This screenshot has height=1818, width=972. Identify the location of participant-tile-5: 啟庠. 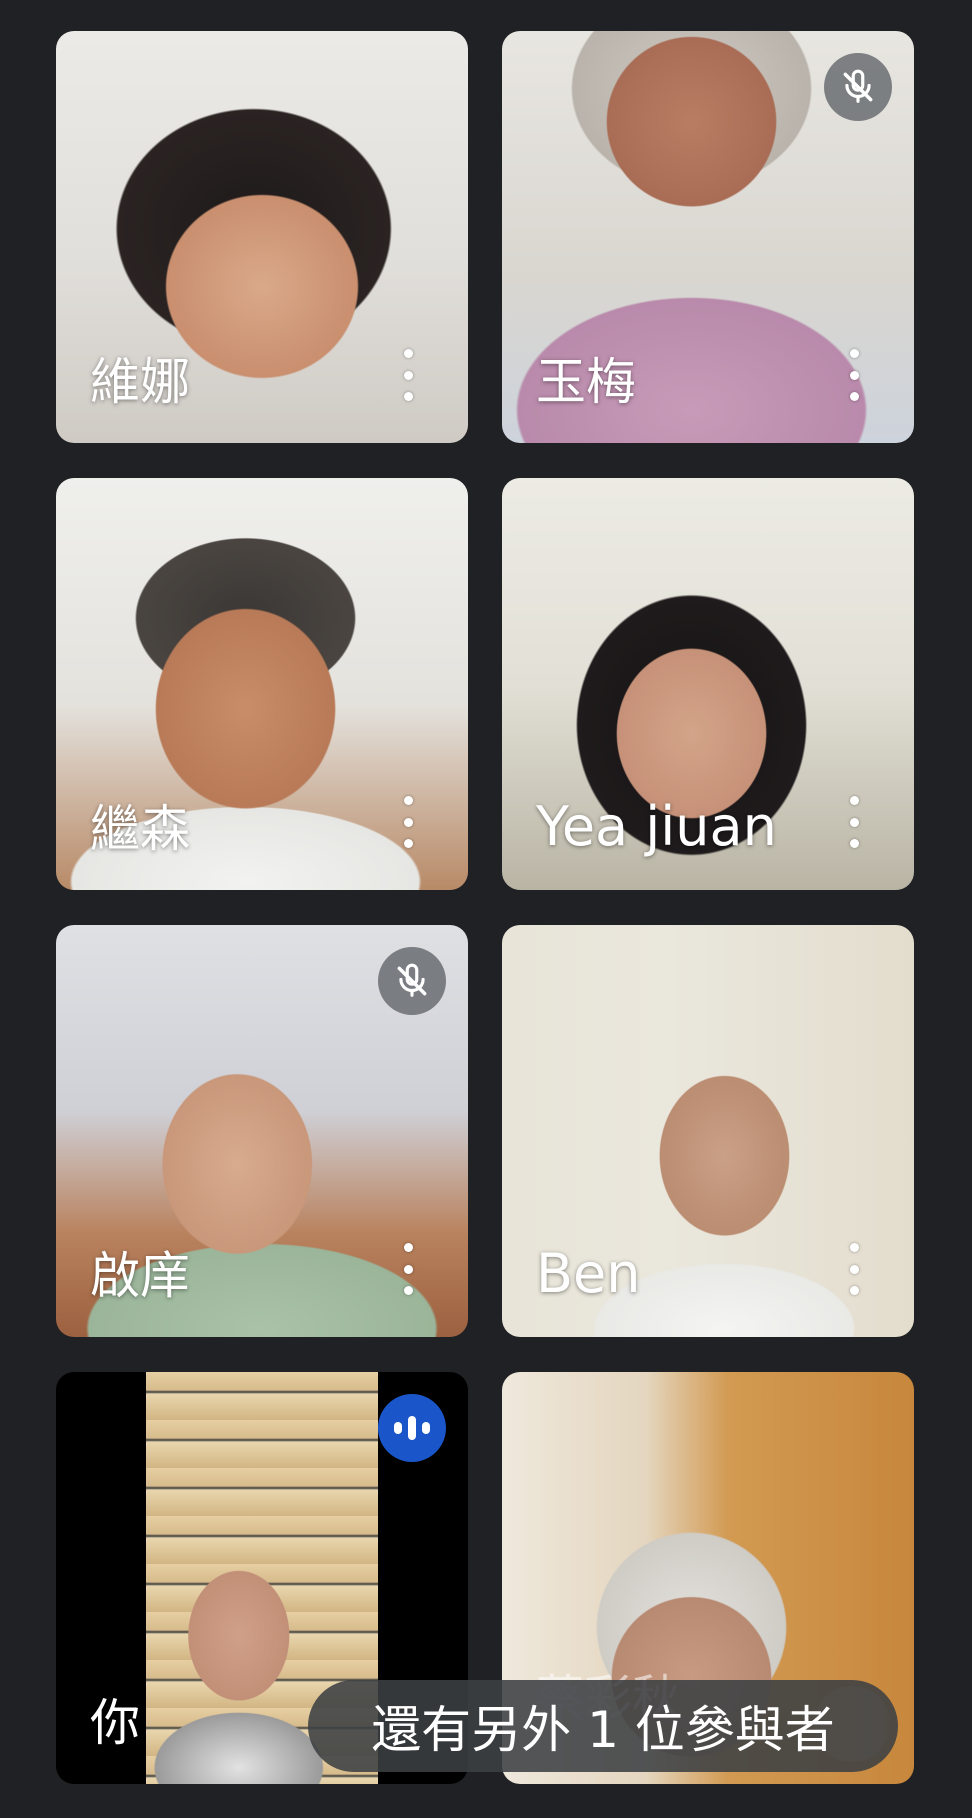
(262, 1131).